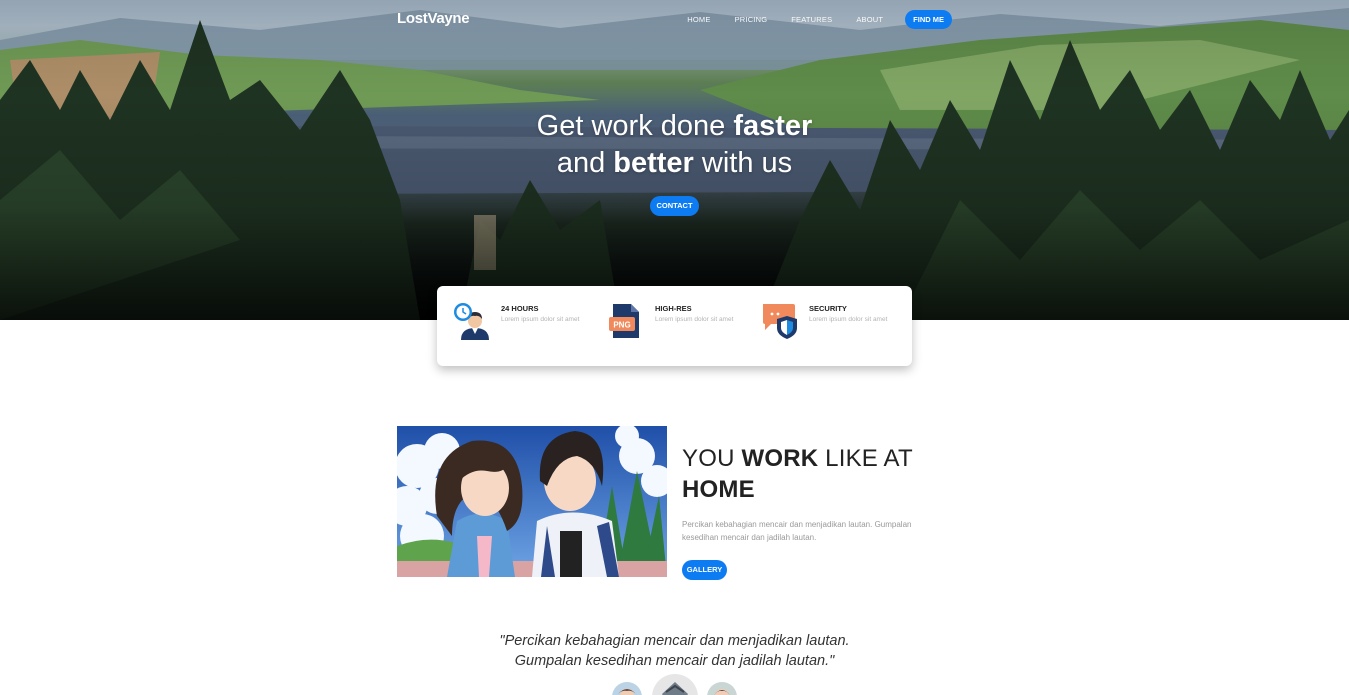 The height and width of the screenshot is (695, 1349). Describe the element at coordinates (520, 308) in the screenshot. I see `feature-title: 24 HOURS` at that location.